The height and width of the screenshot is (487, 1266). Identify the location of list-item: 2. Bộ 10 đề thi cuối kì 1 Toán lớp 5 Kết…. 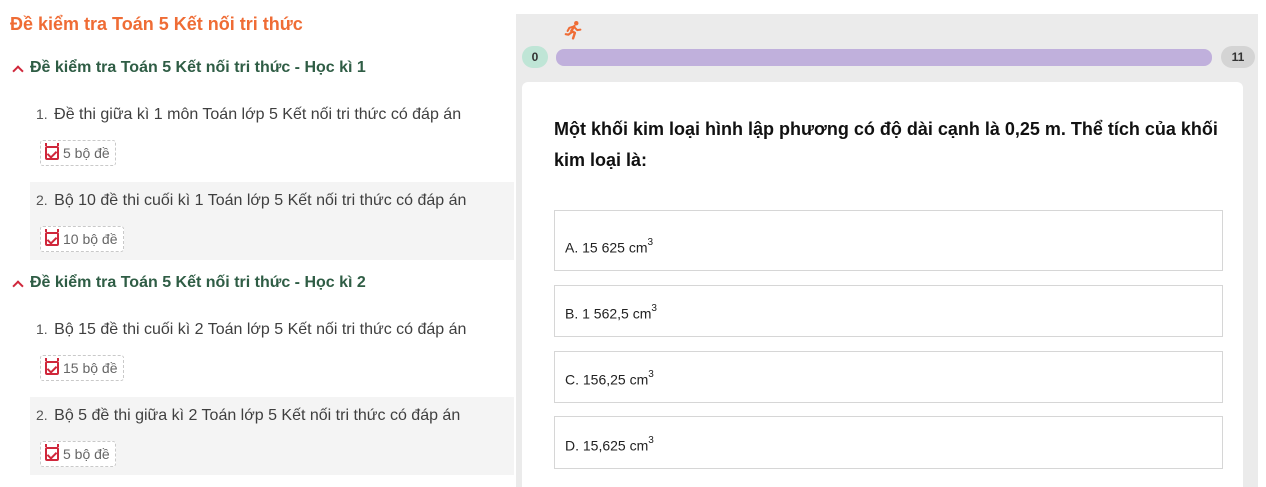
(272, 221).